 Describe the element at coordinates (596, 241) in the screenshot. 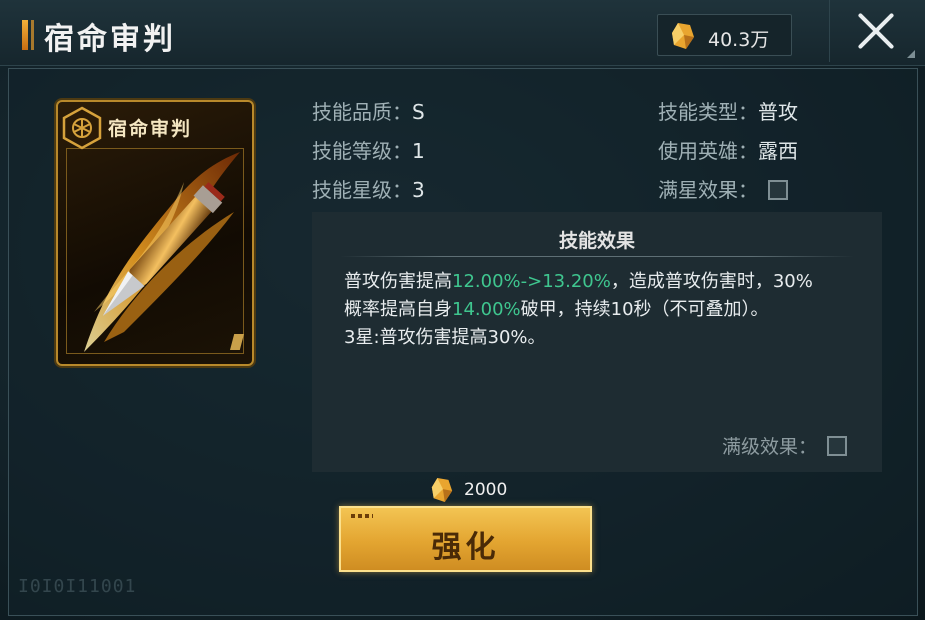

I see `effect-title: 技能效果` at that location.